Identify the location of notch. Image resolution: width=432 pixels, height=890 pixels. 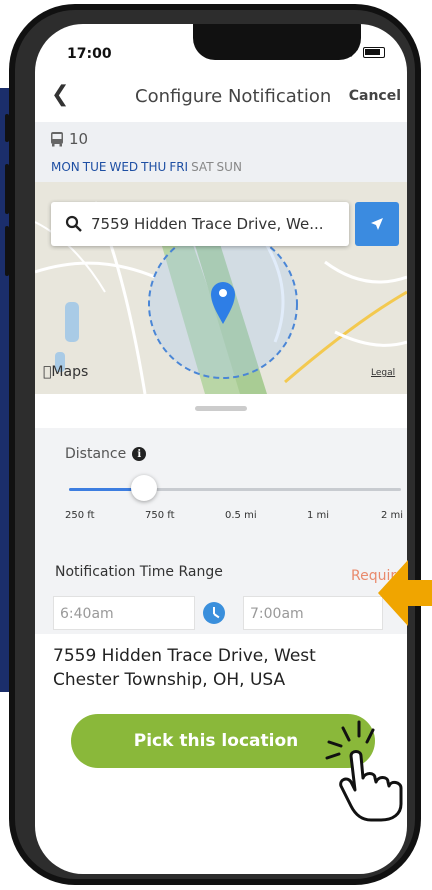
(277, 42).